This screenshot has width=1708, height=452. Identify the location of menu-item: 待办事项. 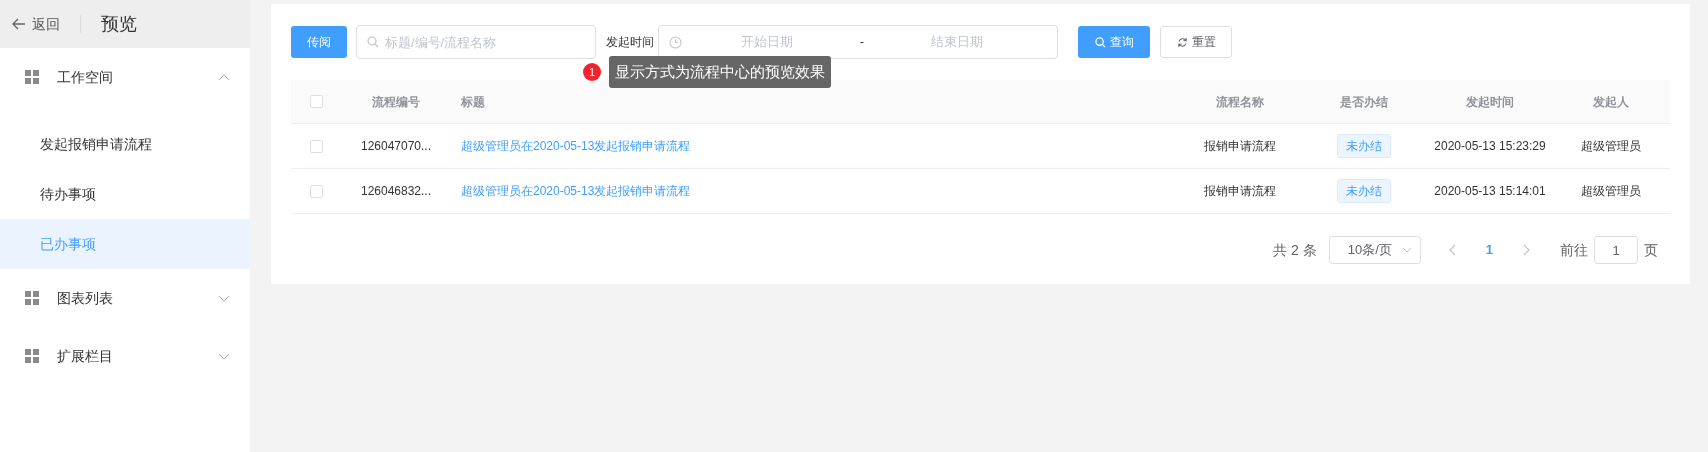
(125, 194).